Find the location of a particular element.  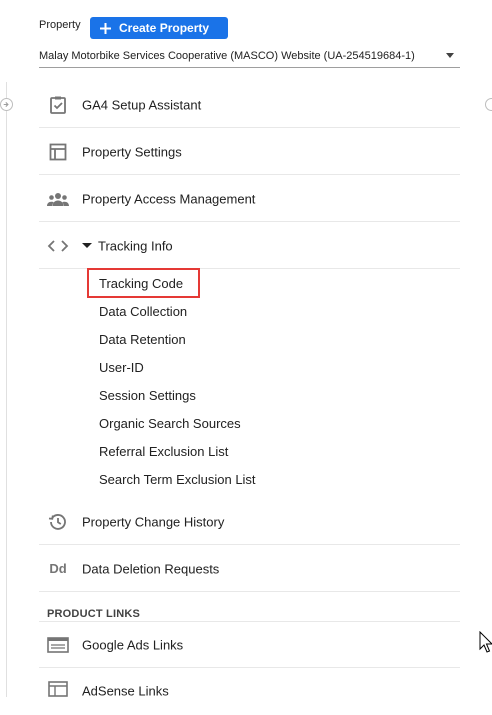

section-header-product-links: PRODUCT LINKS is located at coordinates (94, 614).